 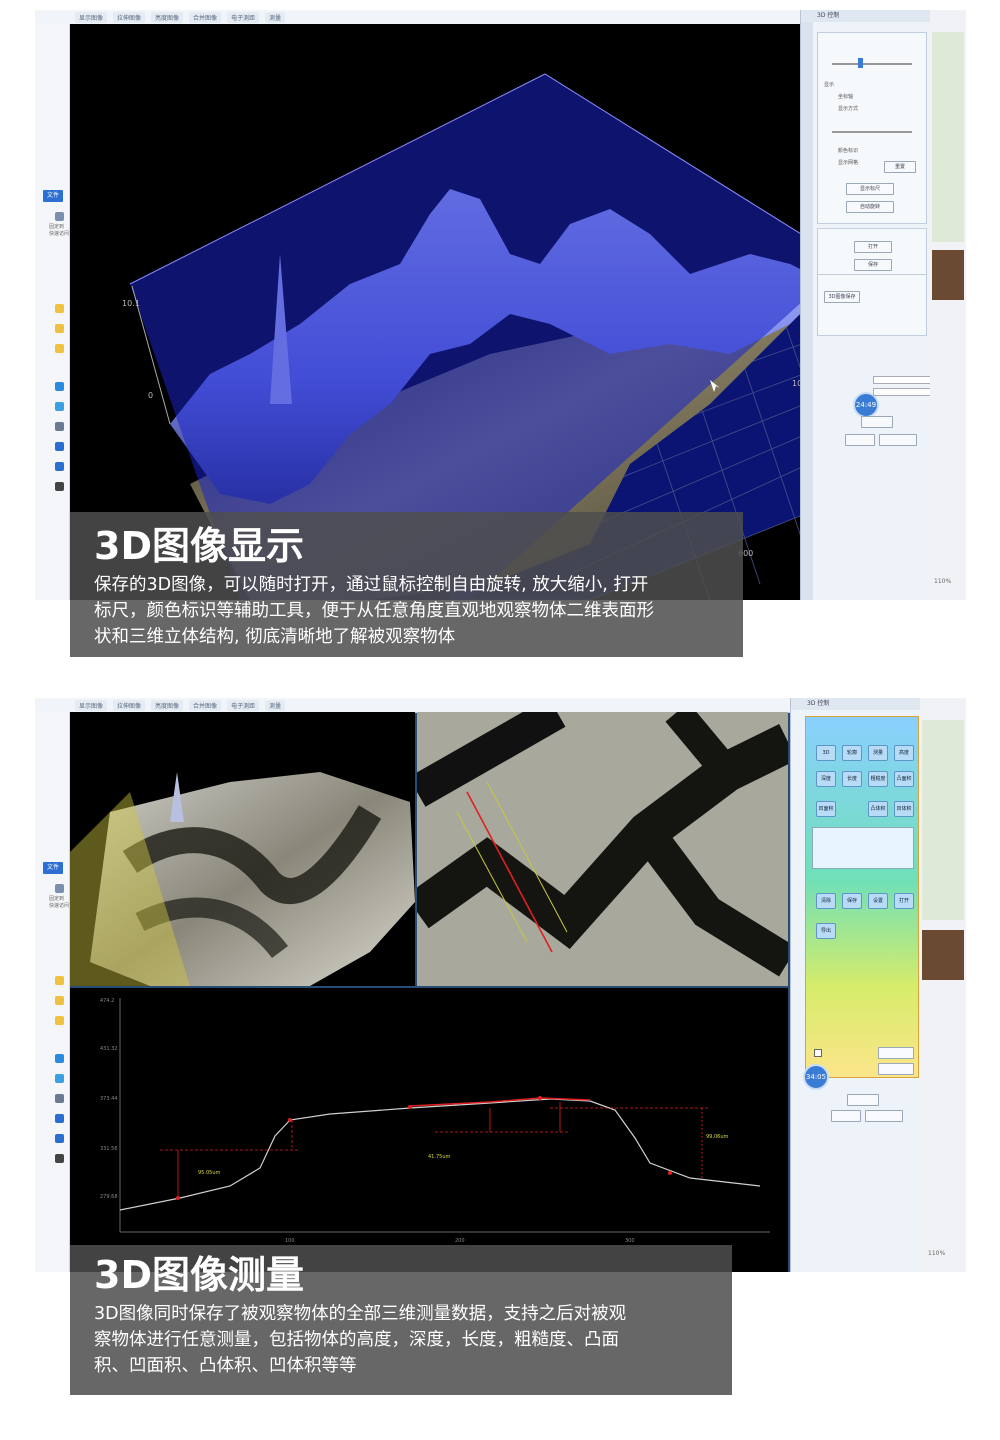 What do you see at coordinates (848, 163) in the screenshot?
I see `option-label: 显示网格` at bounding box center [848, 163].